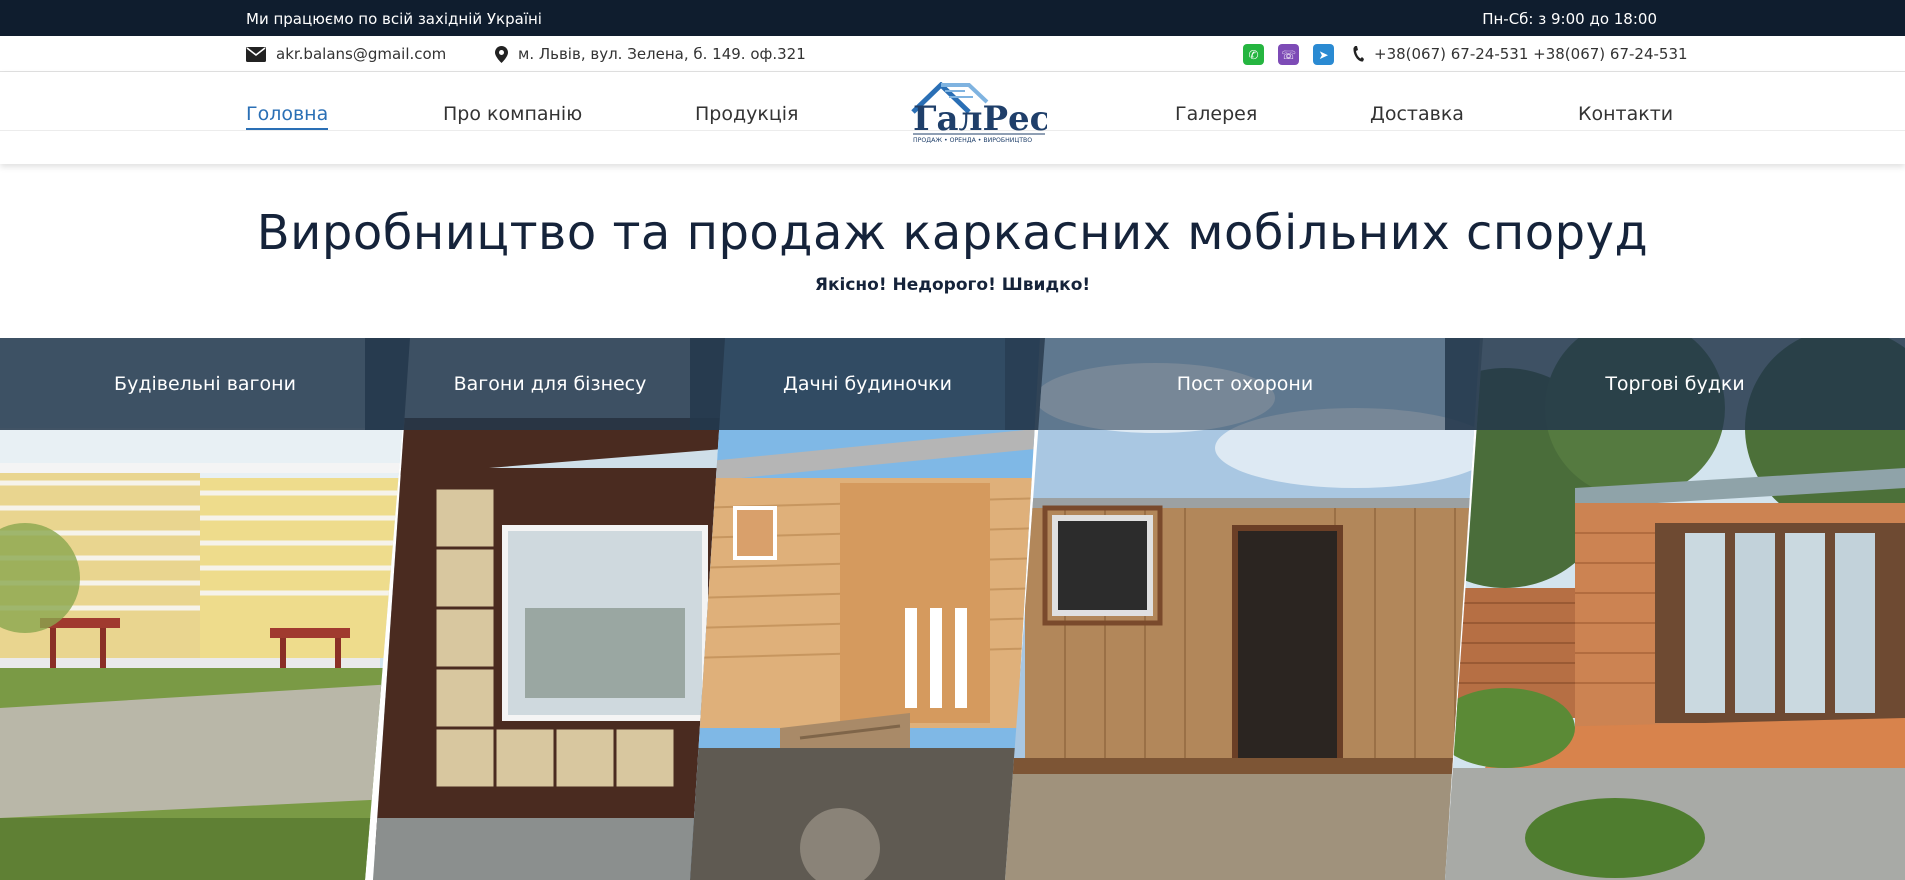 Image resolution: width=1905 pixels, height=880 pixels. I want to click on logo-tagline-text: ПРОДАЖ • ОРЕНДА • ВИРОБНИЦТВО, so click(972, 140).